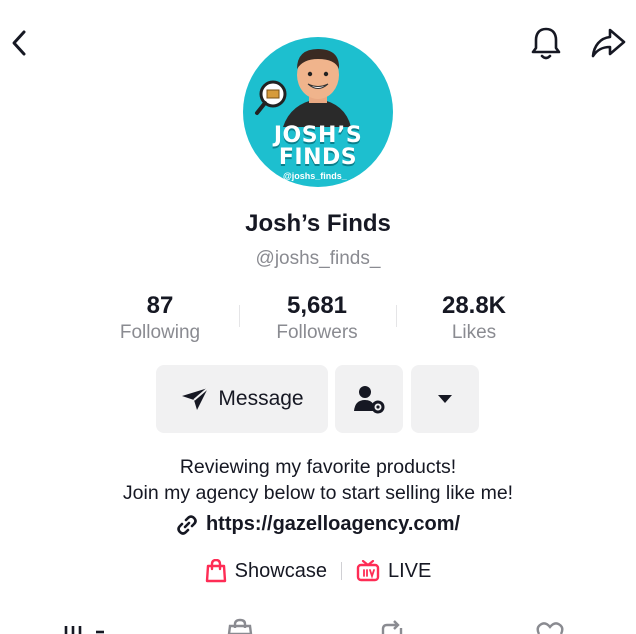 The width and height of the screenshot is (636, 634). Describe the element at coordinates (317, 305) in the screenshot. I see `stat-value: 5,681` at that location.